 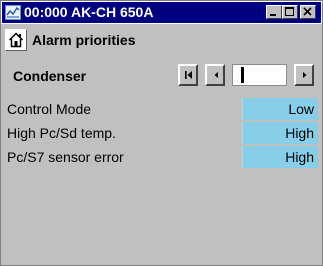 I want to click on title-bar: 00:000 AK-CH 650A, so click(x=161, y=12).